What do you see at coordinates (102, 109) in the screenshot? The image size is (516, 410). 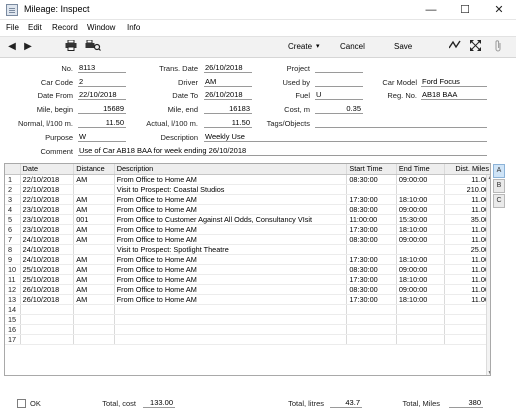 I see `mile-begin-field: 15689` at bounding box center [102, 109].